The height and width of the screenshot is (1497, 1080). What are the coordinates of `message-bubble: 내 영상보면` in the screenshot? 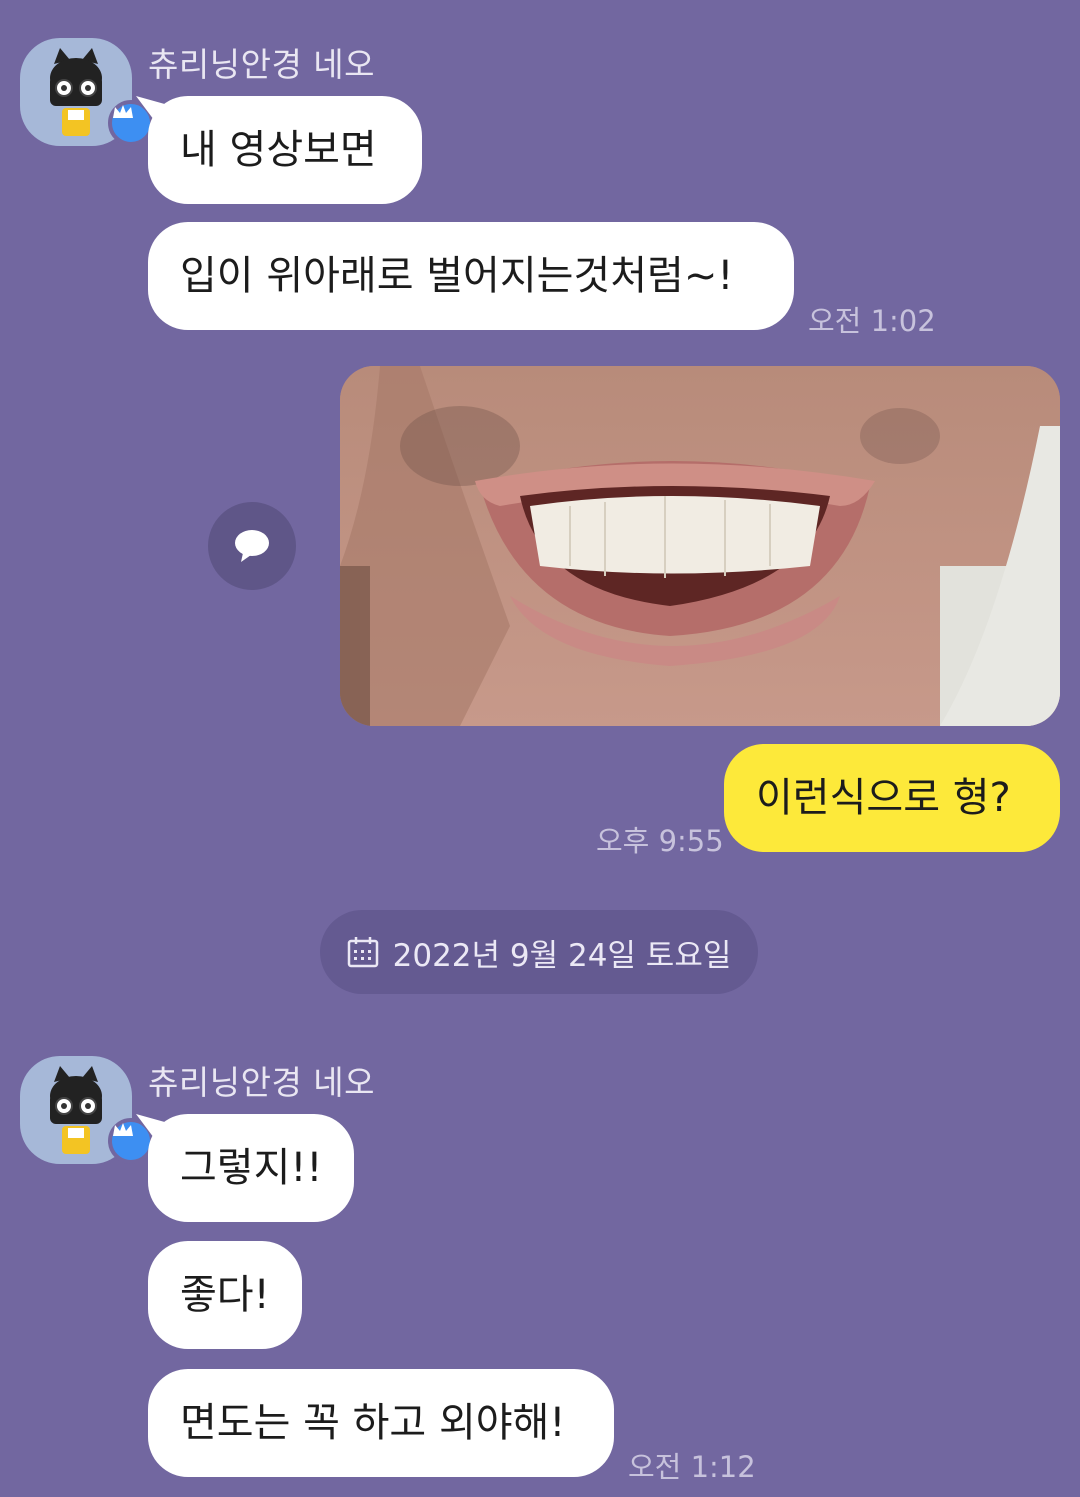 It's located at (285, 150).